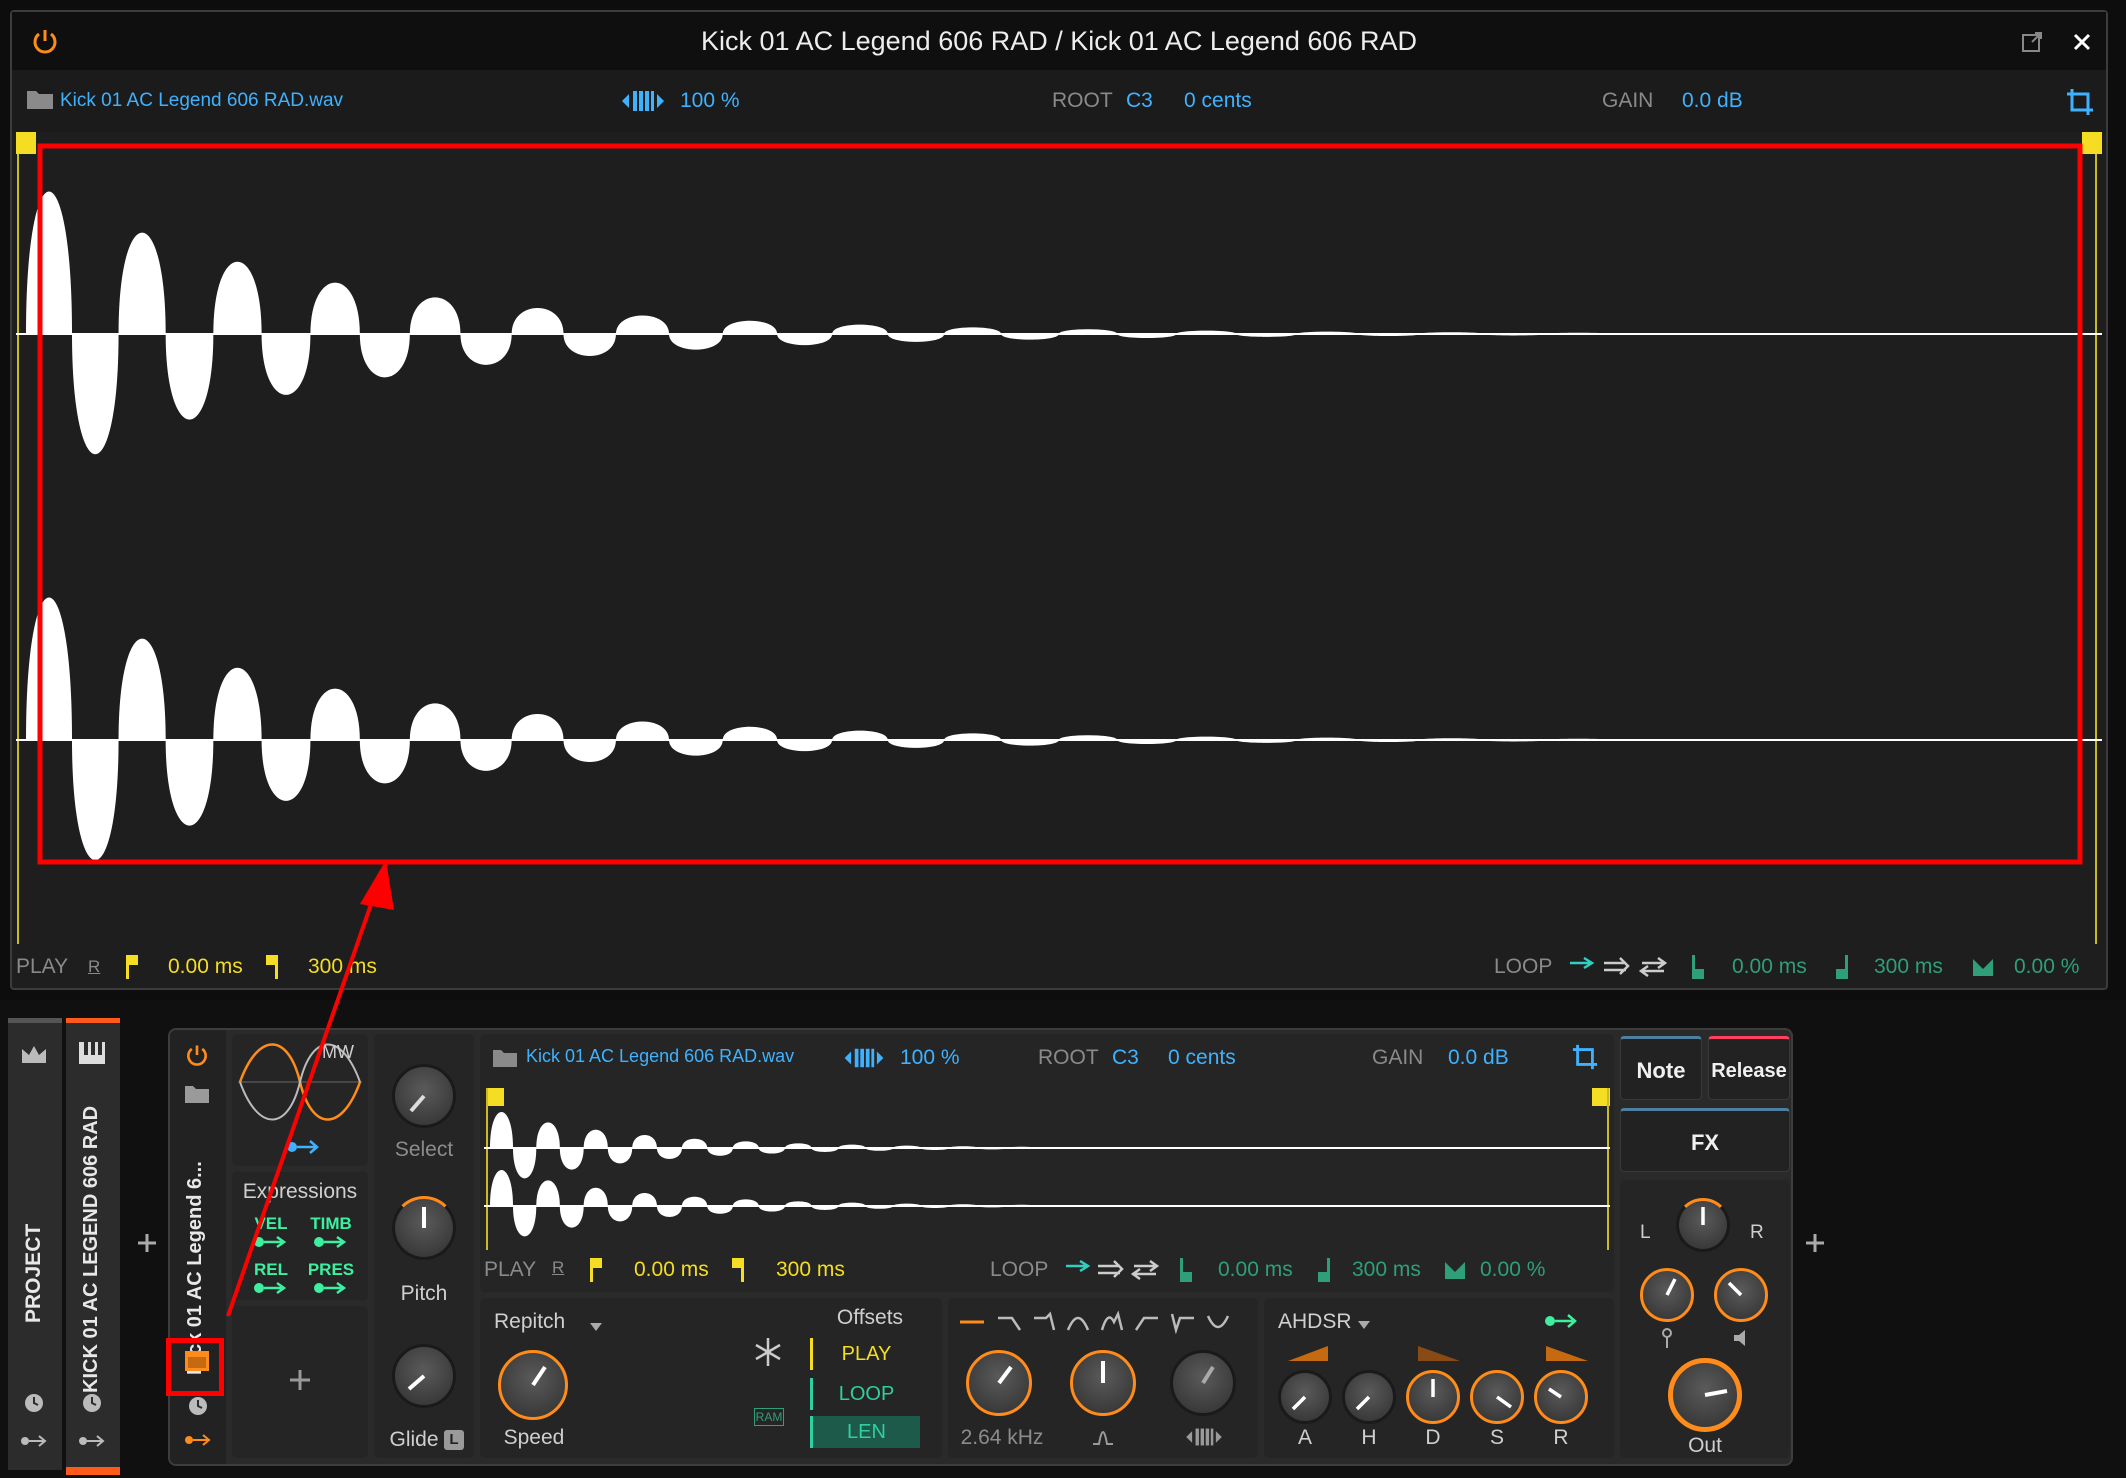 The width and height of the screenshot is (2126, 1478). What do you see at coordinates (310, 1088) in the screenshot?
I see `annotation-arrow` at bounding box center [310, 1088].